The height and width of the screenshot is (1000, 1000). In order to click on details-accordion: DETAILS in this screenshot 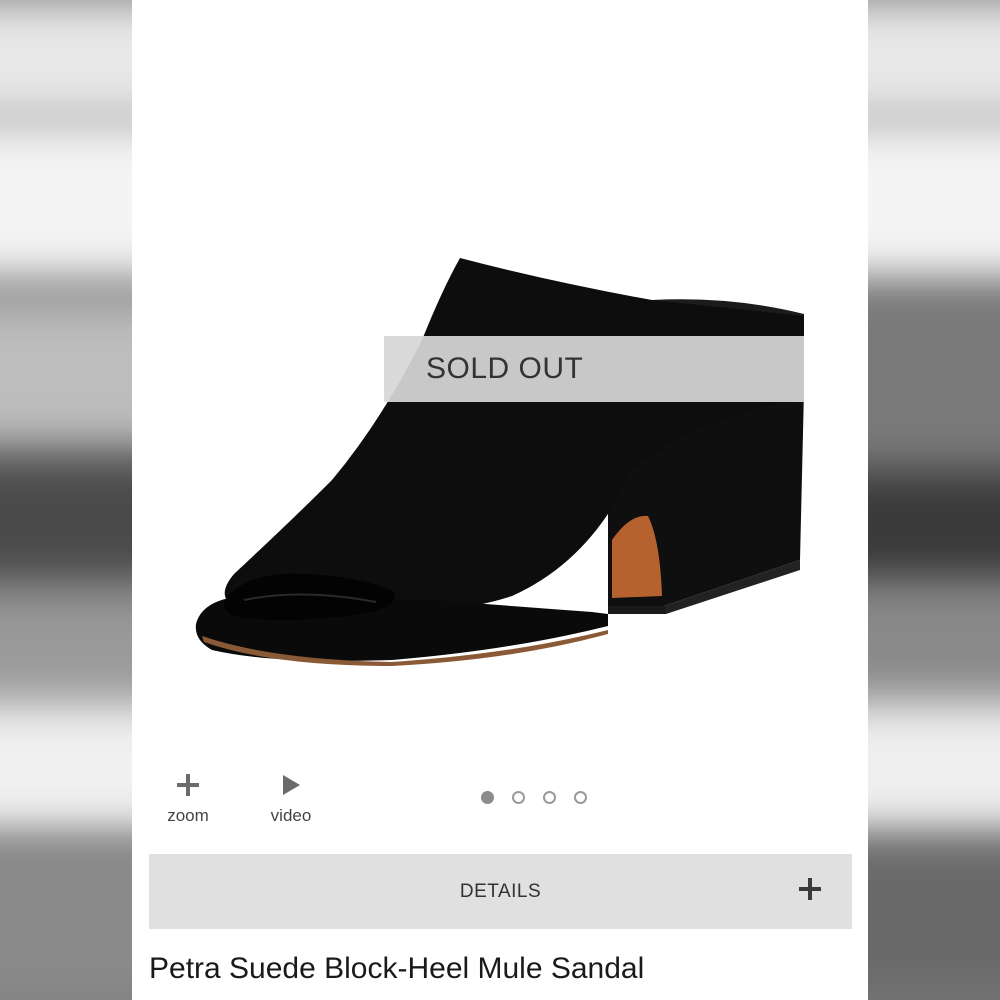, I will do `click(500, 891)`.